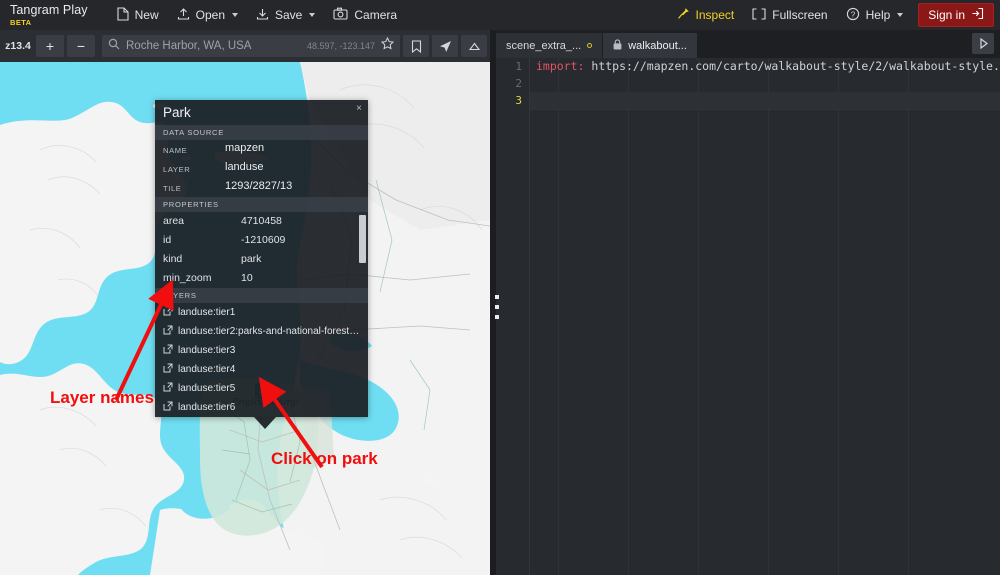  What do you see at coordinates (474, 46) in the screenshot?
I see `geolocate-icon` at bounding box center [474, 46].